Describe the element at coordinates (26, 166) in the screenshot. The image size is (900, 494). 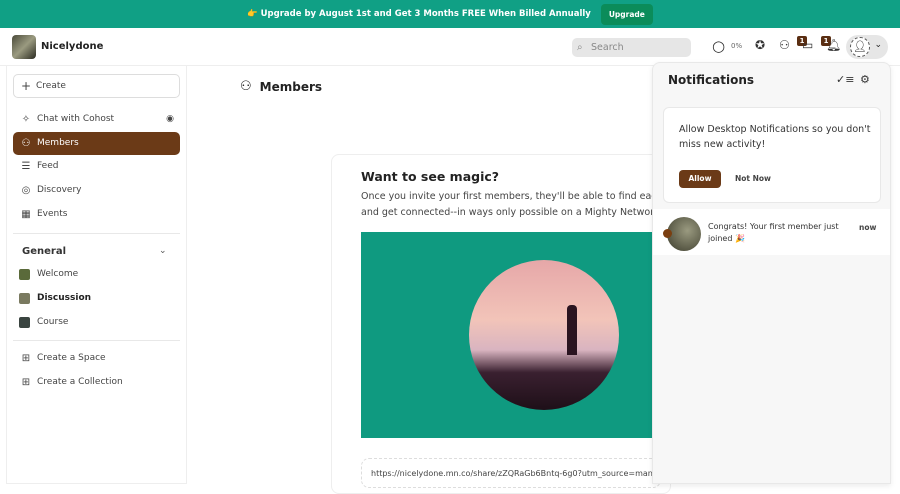
I see `feed-icon: ☰` at that location.